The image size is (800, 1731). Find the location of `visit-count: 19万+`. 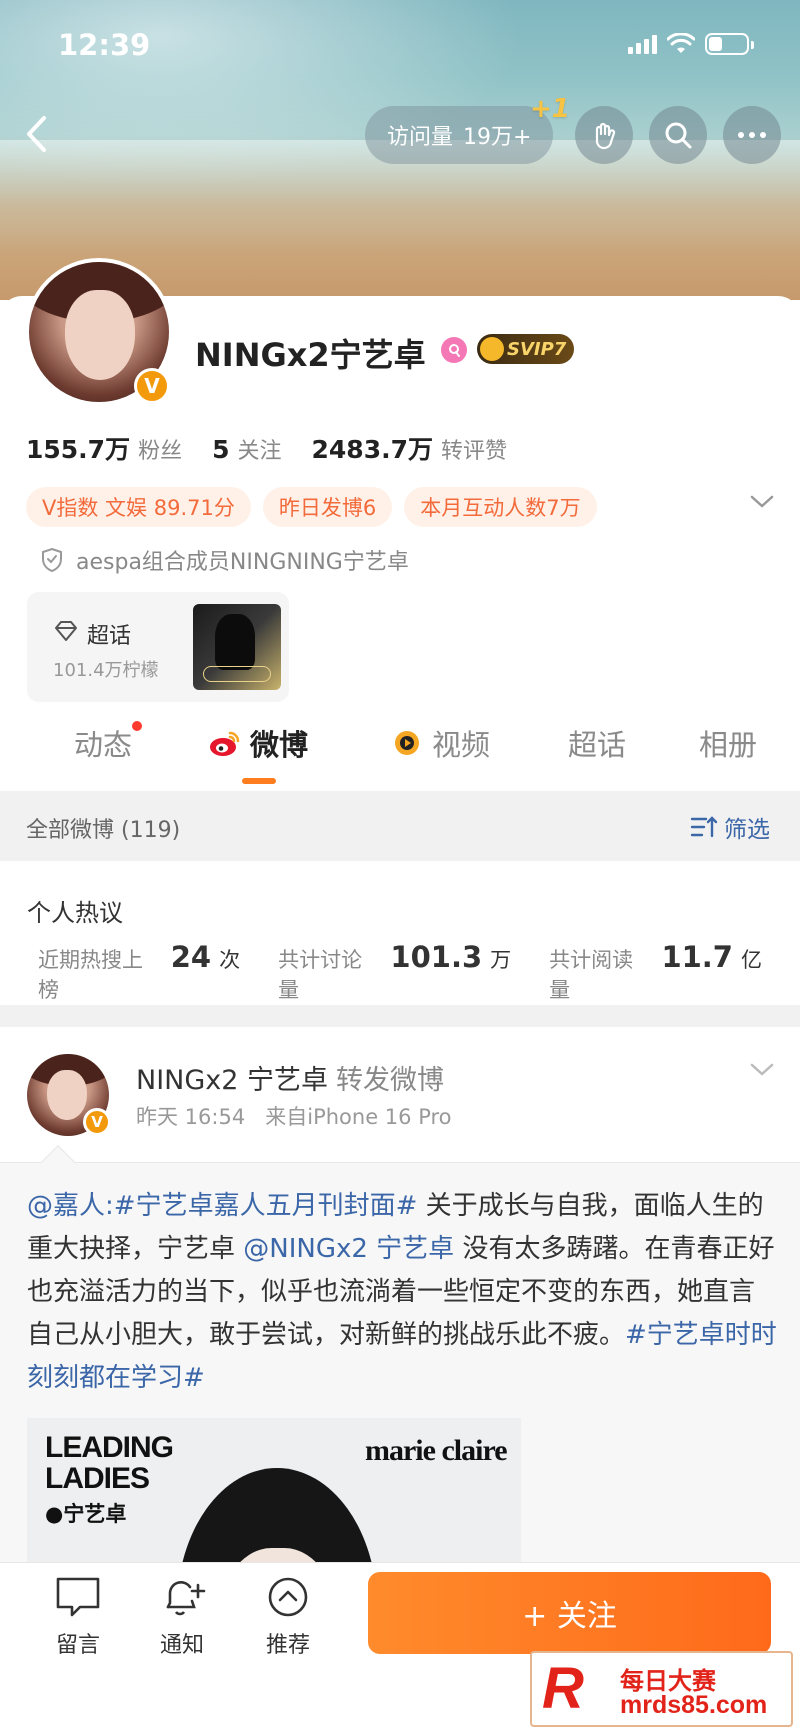

visit-count: 19万+ is located at coordinates (497, 137).